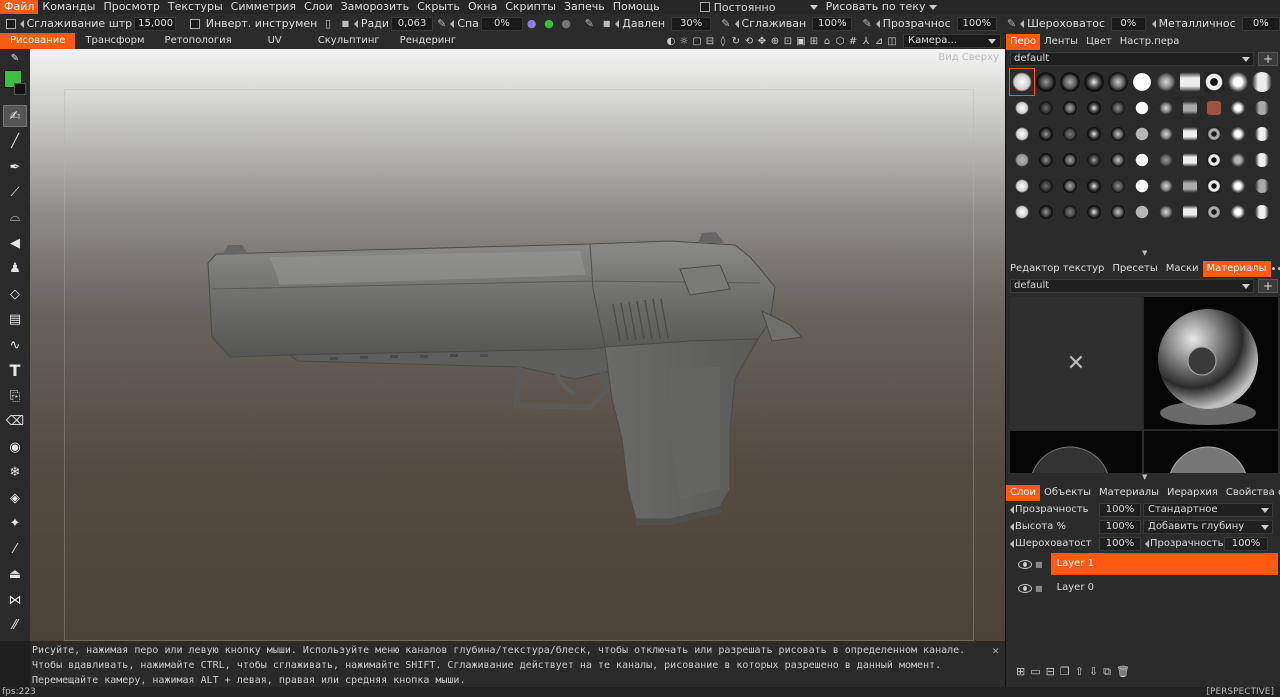  Describe the element at coordinates (866, 24) in the screenshot. I see `pen-icon: ✎` at that location.